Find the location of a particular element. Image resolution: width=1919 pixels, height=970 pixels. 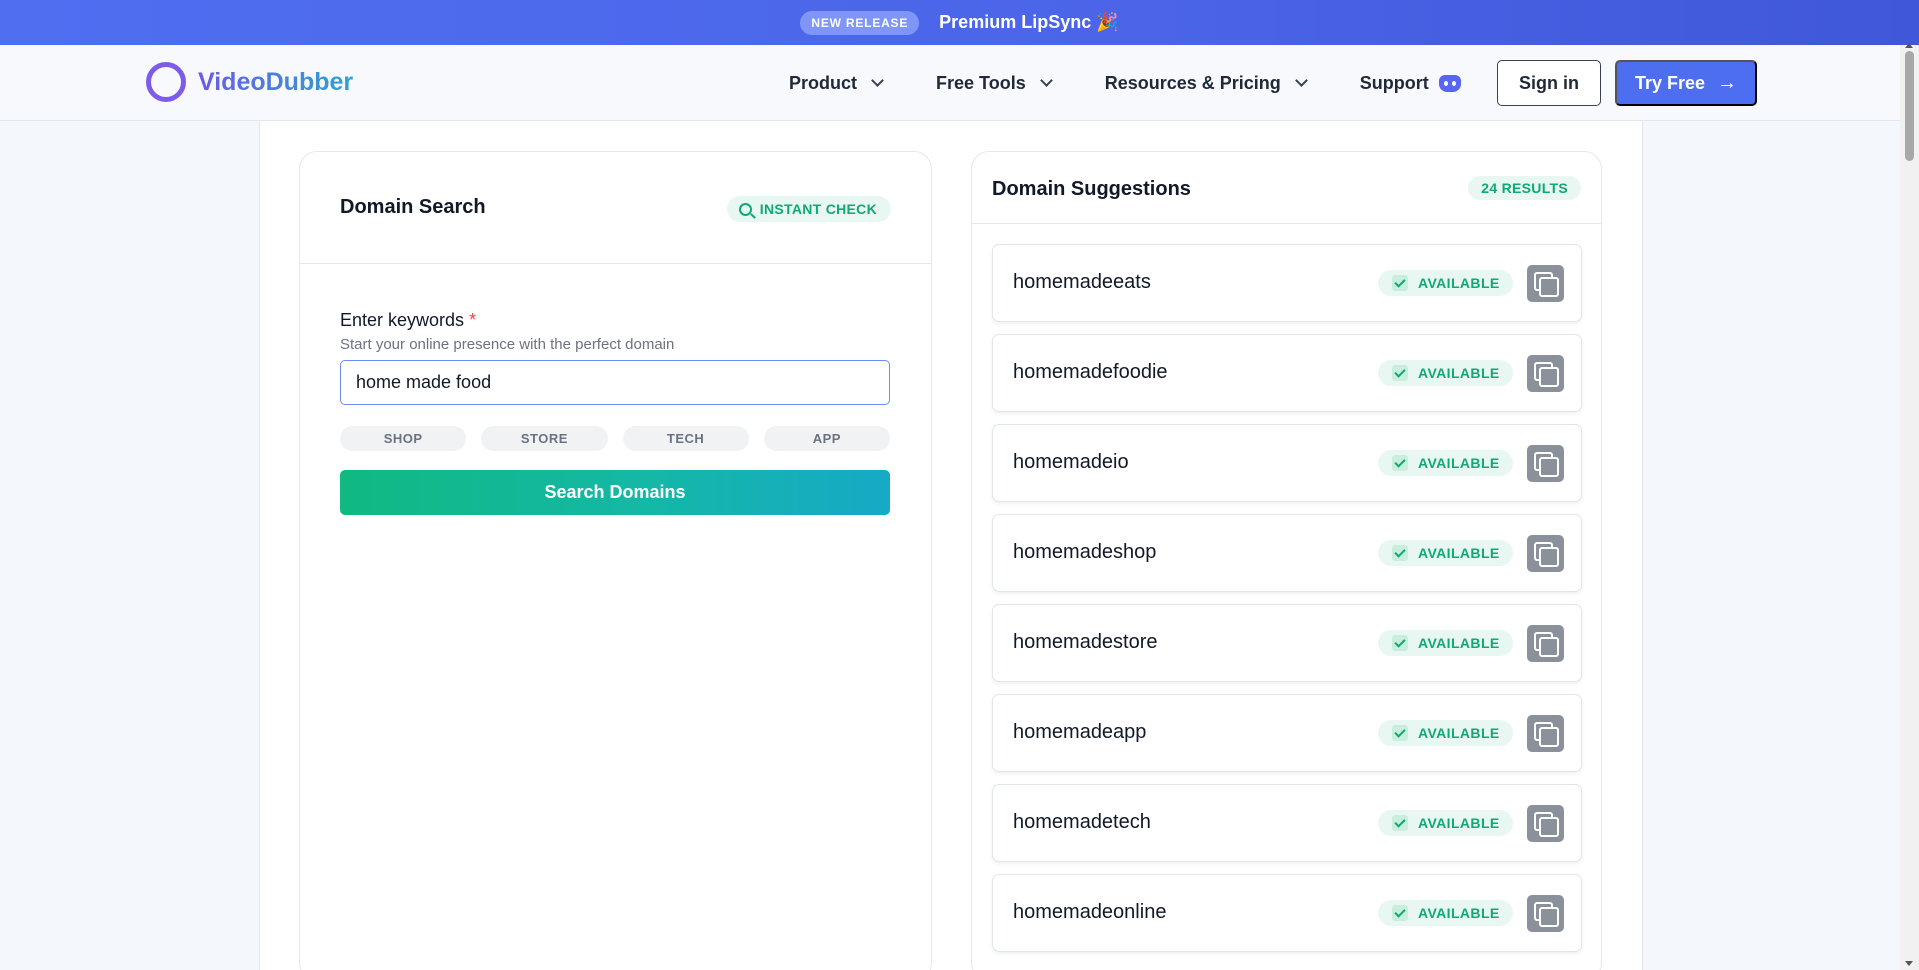

try-free-button: Try Free → is located at coordinates (1686, 83).